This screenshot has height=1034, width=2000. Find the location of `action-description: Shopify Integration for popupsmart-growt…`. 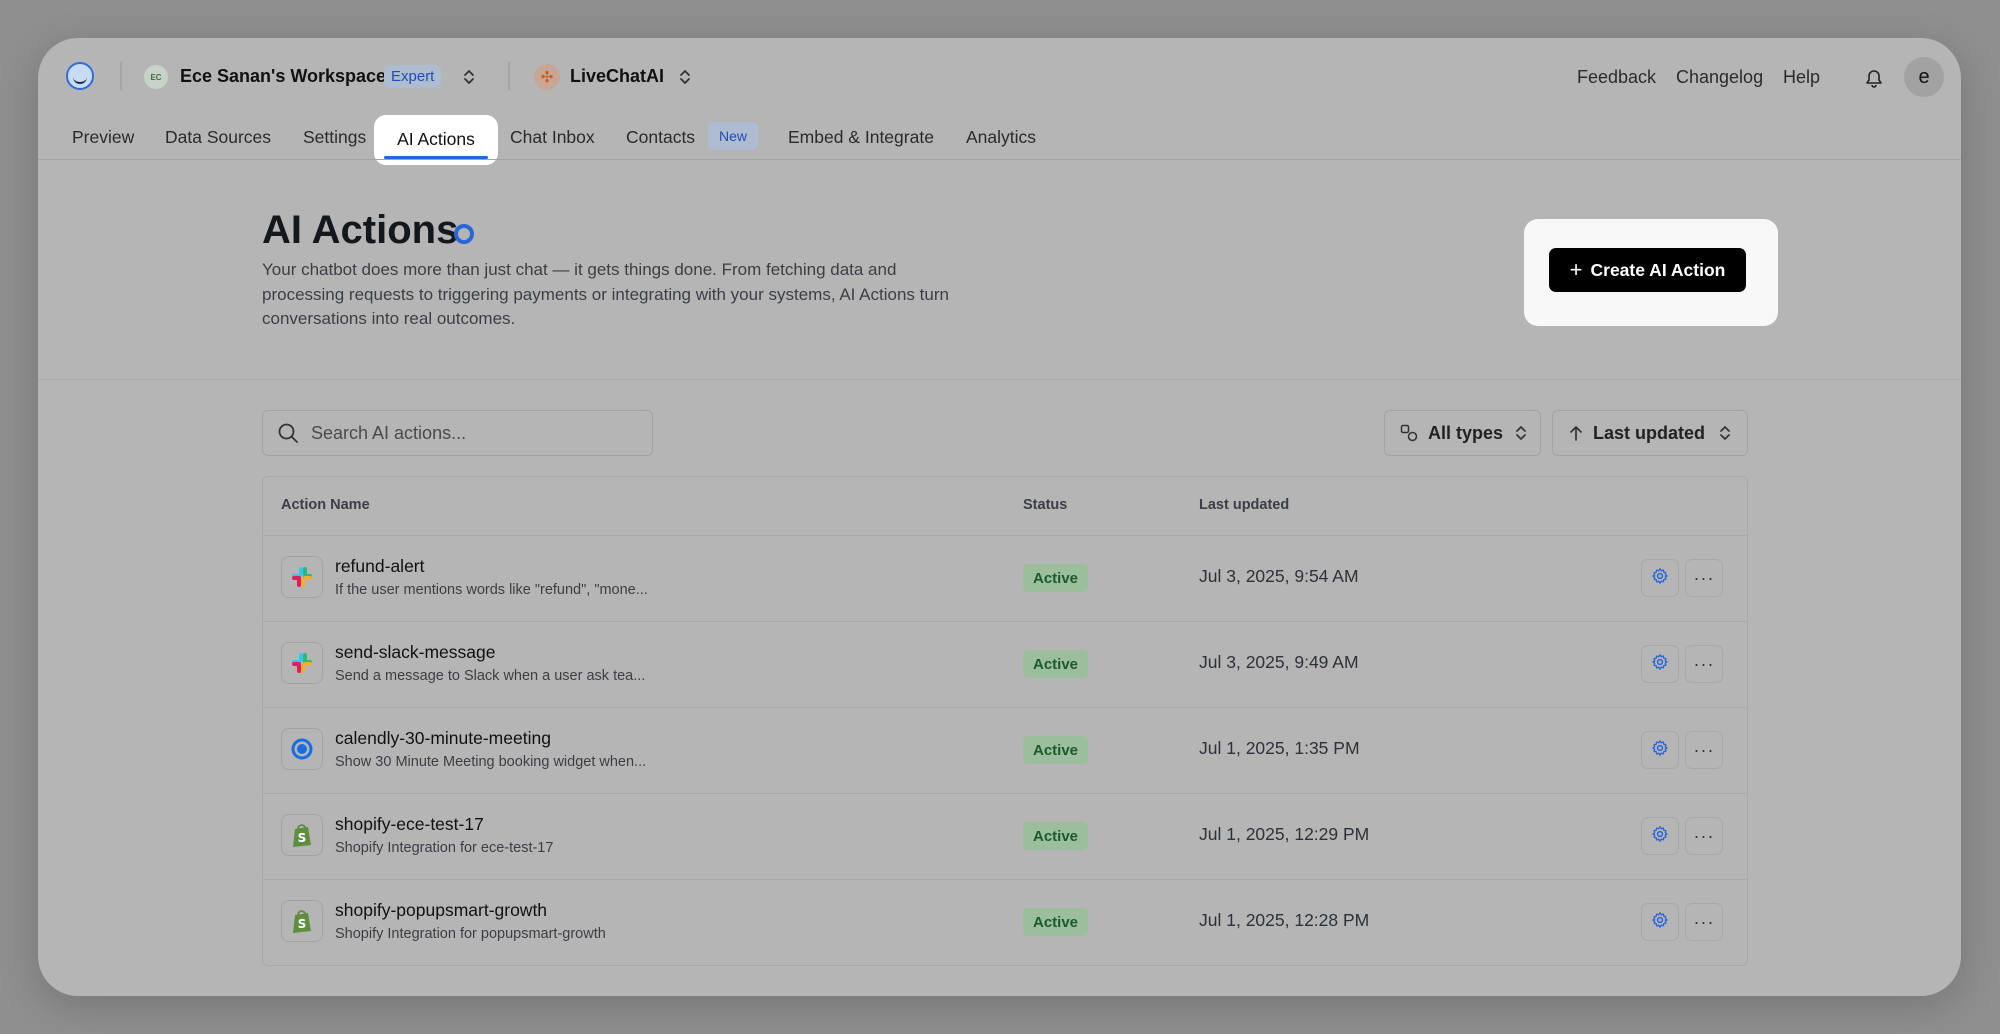

action-description: Shopify Integration for popupsmart-growt… is located at coordinates (470, 934).